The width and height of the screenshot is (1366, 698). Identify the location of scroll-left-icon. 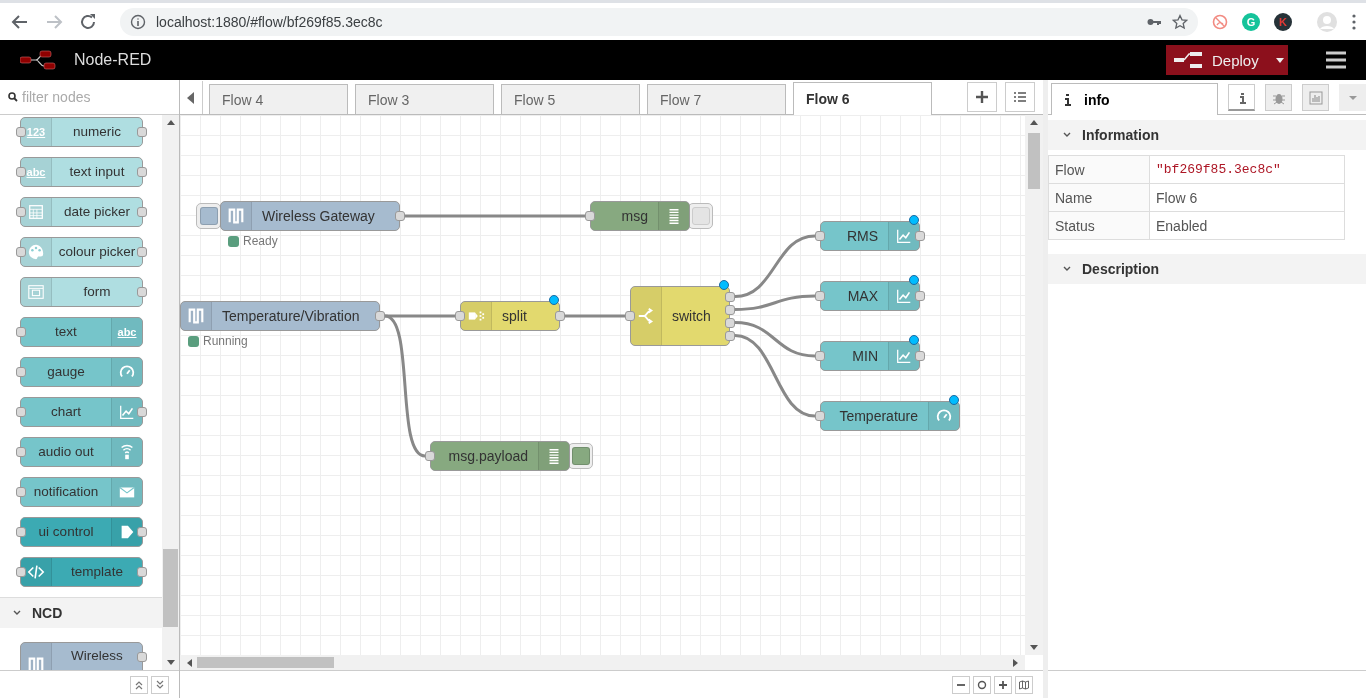
(189, 662).